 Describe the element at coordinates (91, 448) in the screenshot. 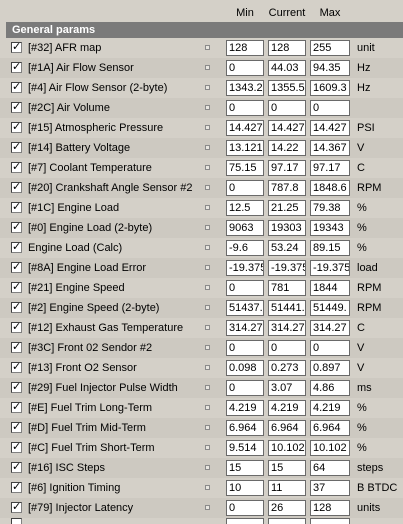

I see `param-name: [#C] Fuel Trim Short-Term` at that location.